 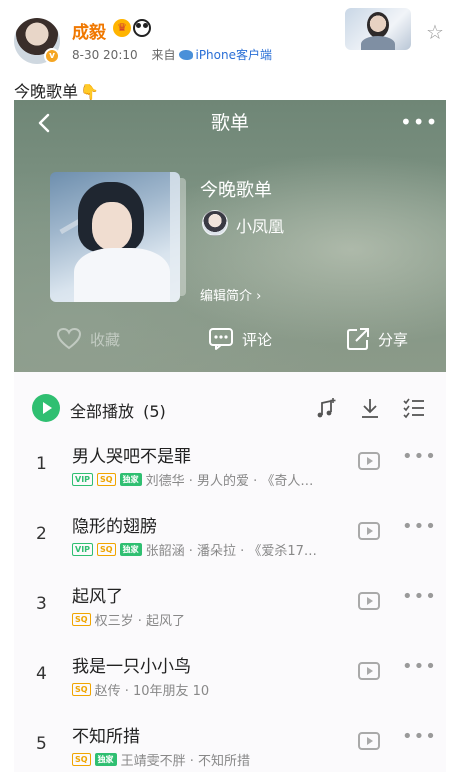 What do you see at coordinates (326, 408) in the screenshot?
I see `music-note-add-icon` at bounding box center [326, 408].